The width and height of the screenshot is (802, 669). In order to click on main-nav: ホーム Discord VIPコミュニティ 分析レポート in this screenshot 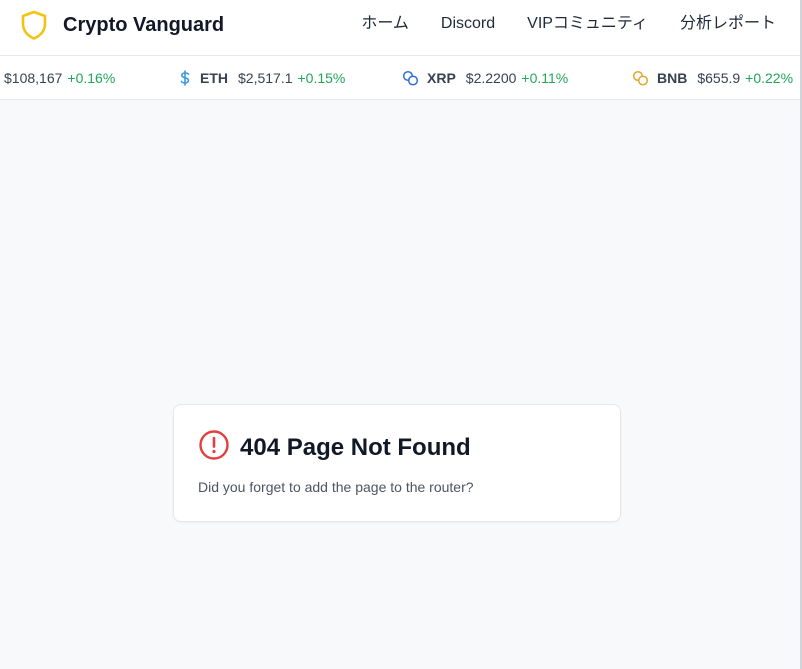, I will do `click(568, 24)`.